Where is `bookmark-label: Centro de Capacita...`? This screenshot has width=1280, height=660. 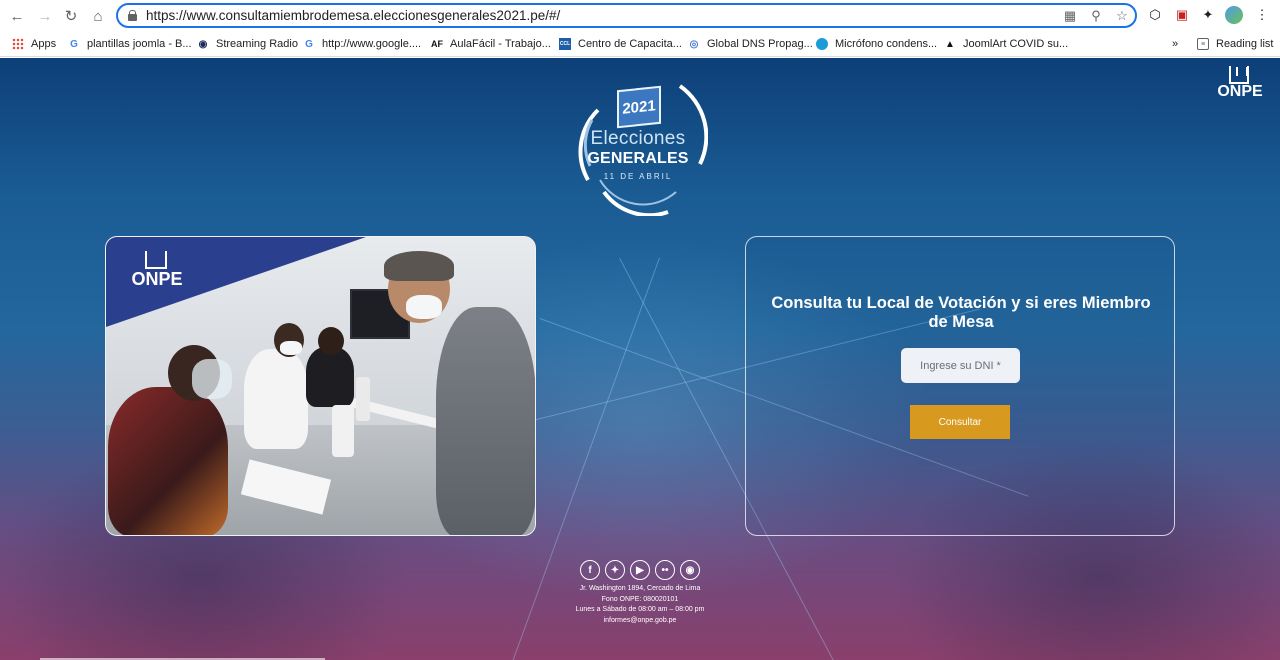
bookmark-label: Centro de Capacita... is located at coordinates (630, 44).